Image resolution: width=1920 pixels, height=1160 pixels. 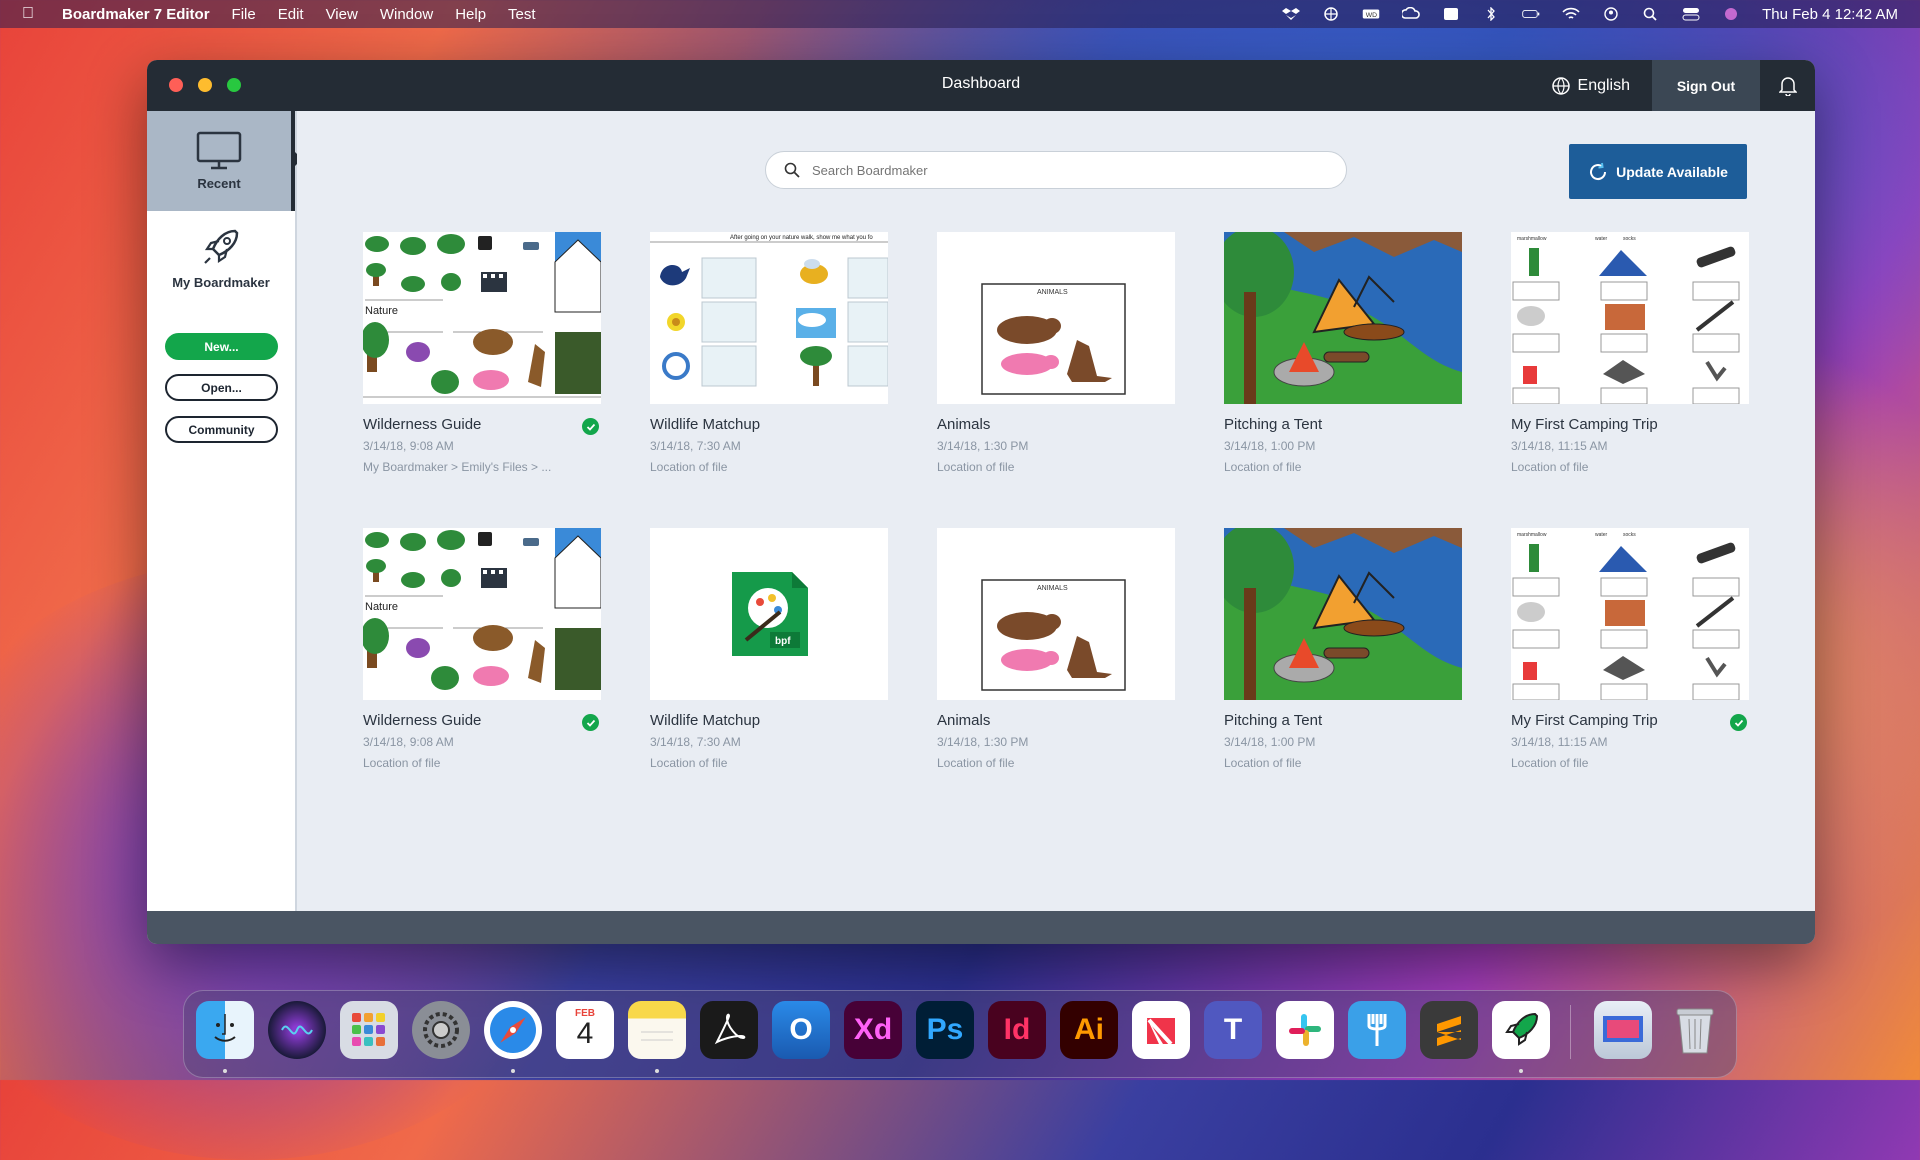 What do you see at coordinates (1491, 14) in the screenshot?
I see `bluetooth-icon` at bounding box center [1491, 14].